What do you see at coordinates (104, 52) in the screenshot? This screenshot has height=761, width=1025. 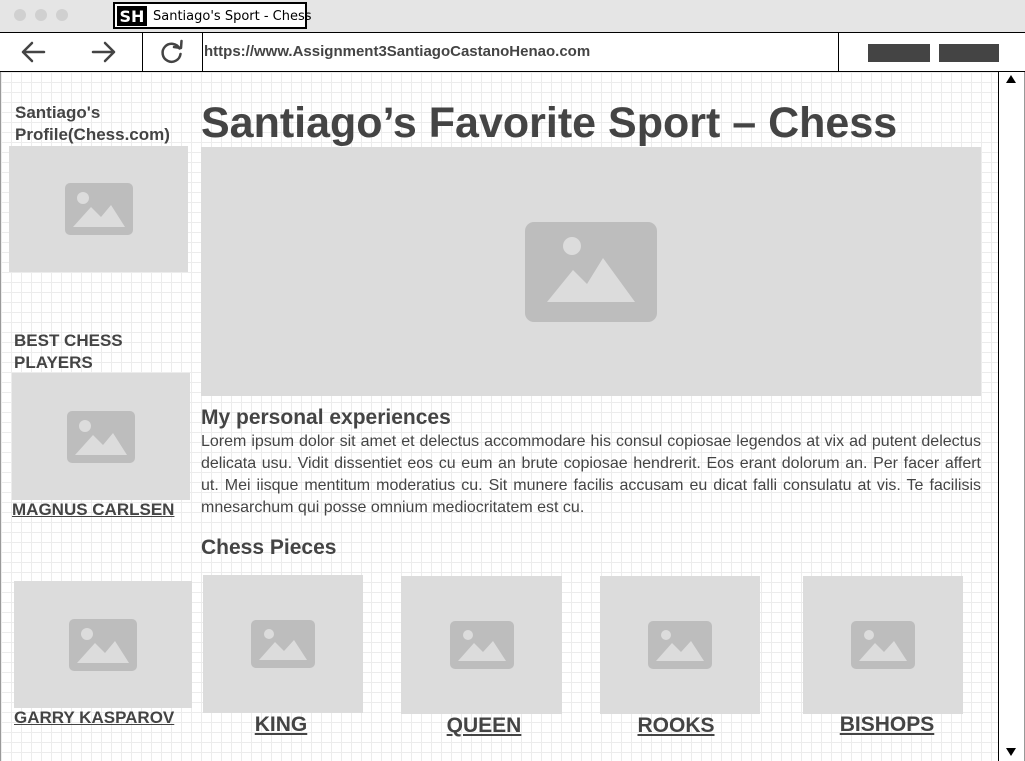 I see `arrow-right-icon` at bounding box center [104, 52].